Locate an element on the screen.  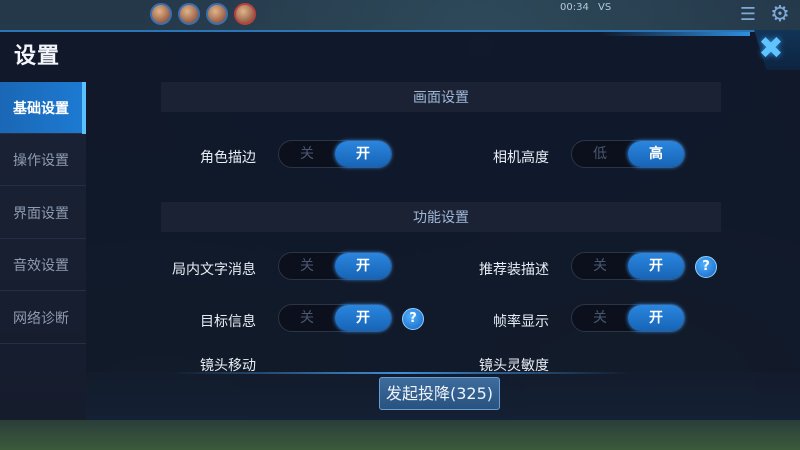
sidebar-item-interface: 界面设置 is located at coordinates (43, 213).